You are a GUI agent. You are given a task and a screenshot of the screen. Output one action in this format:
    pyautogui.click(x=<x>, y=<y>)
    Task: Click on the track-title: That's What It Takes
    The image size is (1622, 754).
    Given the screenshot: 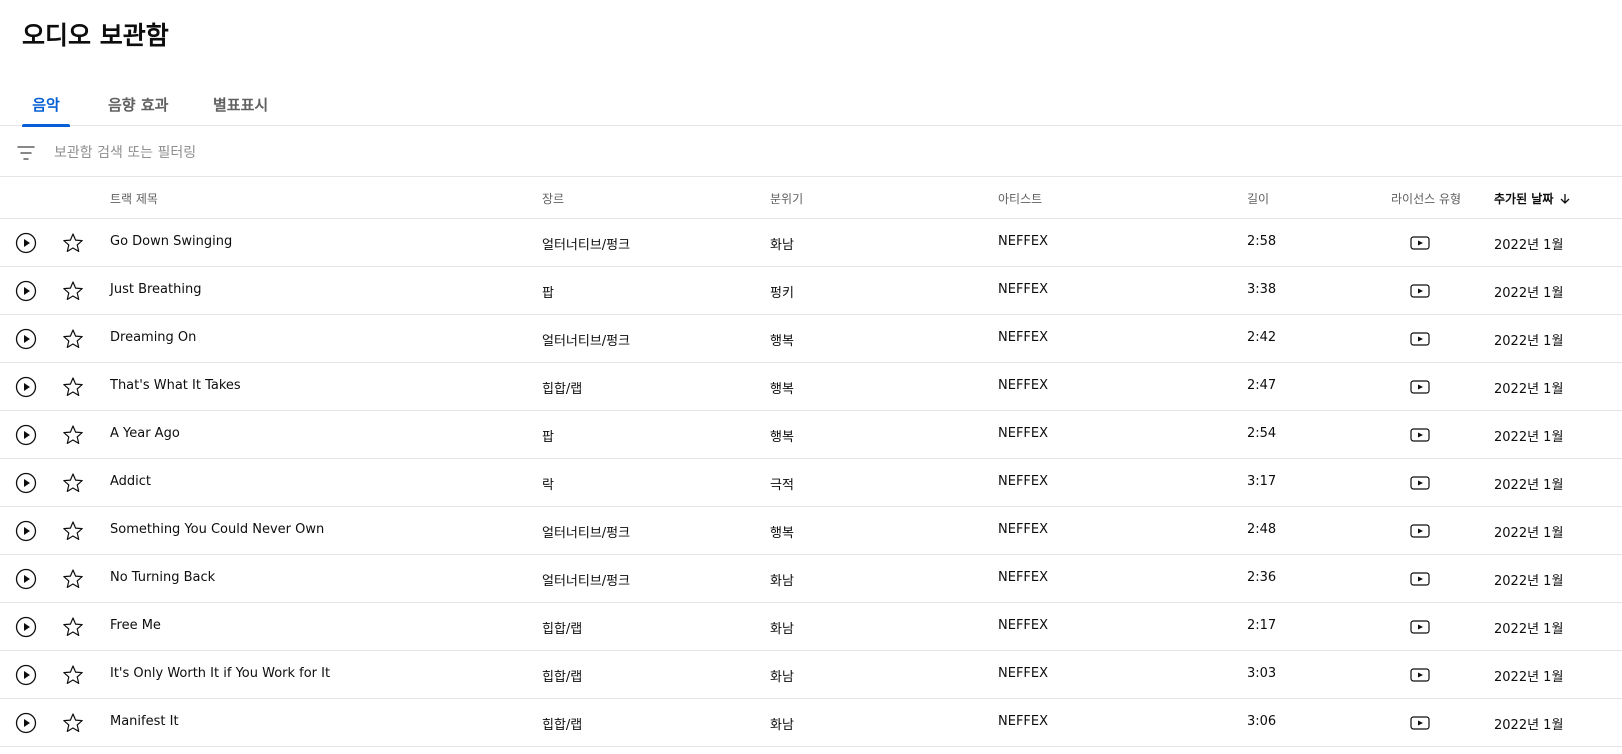 What is the action you would take?
    pyautogui.click(x=175, y=385)
    